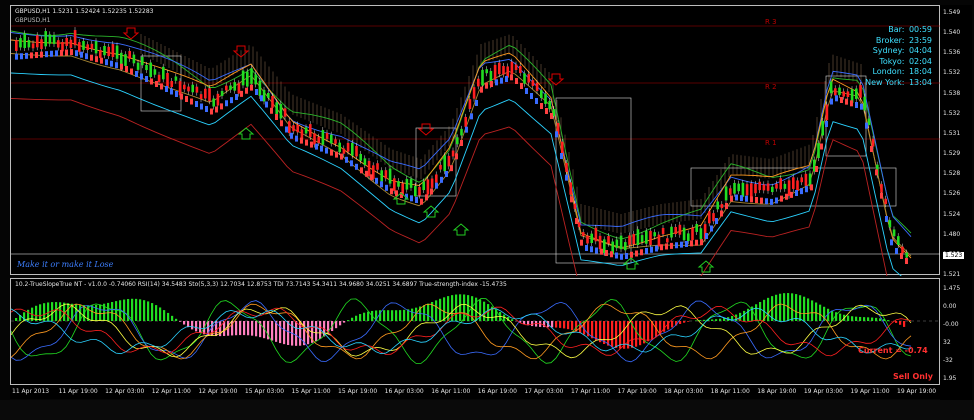 Image resolution: width=974 pixels, height=420 pixels. I want to click on status-bar, so click(487, 410).